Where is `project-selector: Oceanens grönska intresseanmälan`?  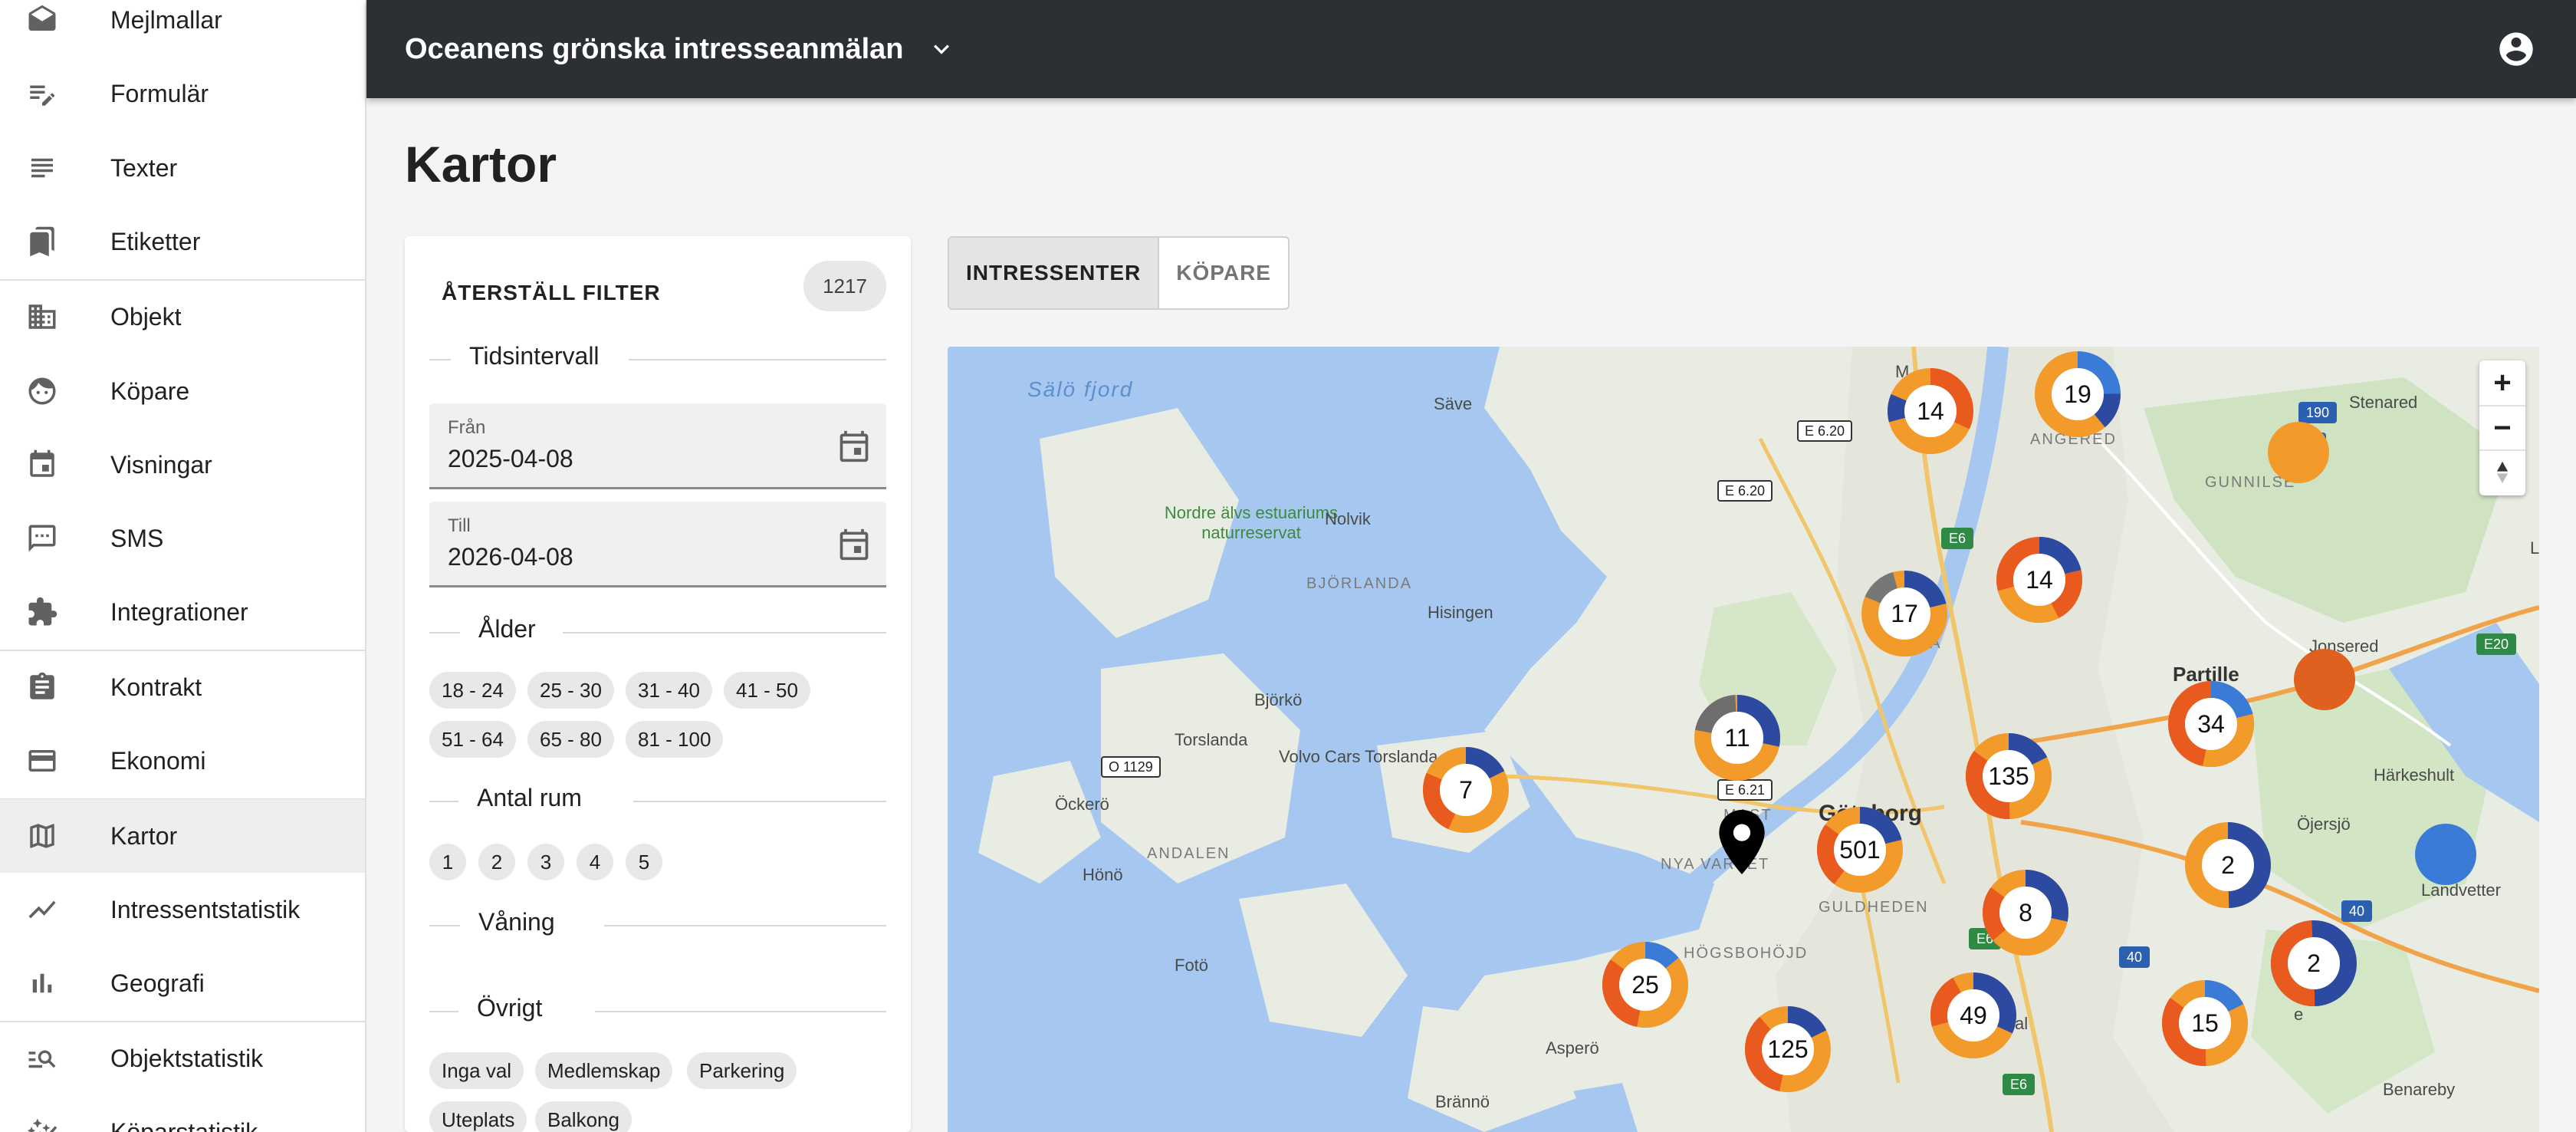 project-selector: Oceanens grönska intresseanmälan is located at coordinates (654, 49).